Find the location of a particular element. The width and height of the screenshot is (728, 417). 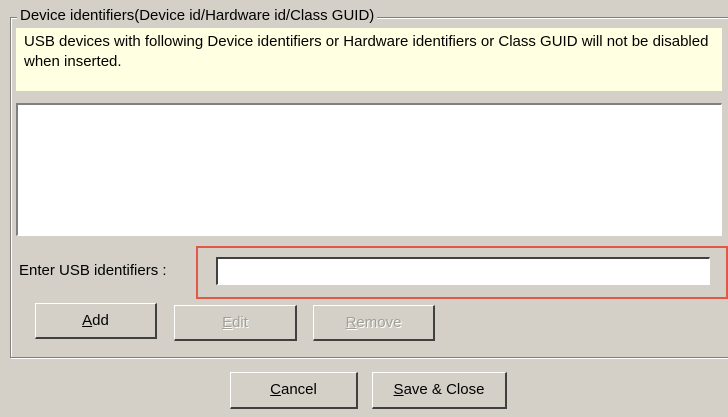

remove-button-mnemonic: R is located at coordinates (351, 322).